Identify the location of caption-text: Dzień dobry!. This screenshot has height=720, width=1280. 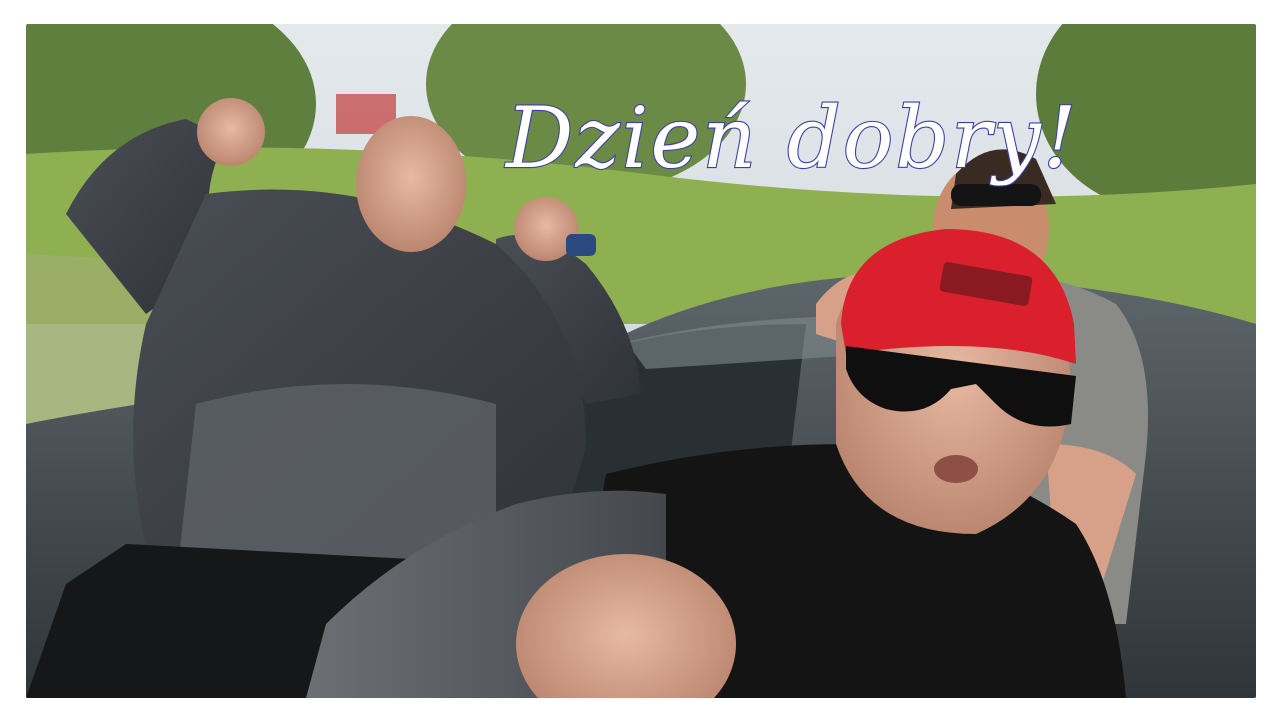
(791, 138).